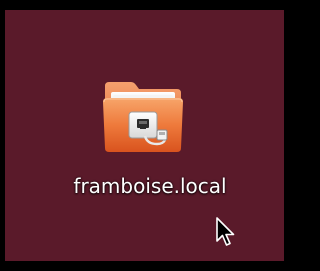 Image resolution: width=320 pixels, height=271 pixels. What do you see at coordinates (150, 186) in the screenshot?
I see `desktop-icon-label: framboise.local` at bounding box center [150, 186].